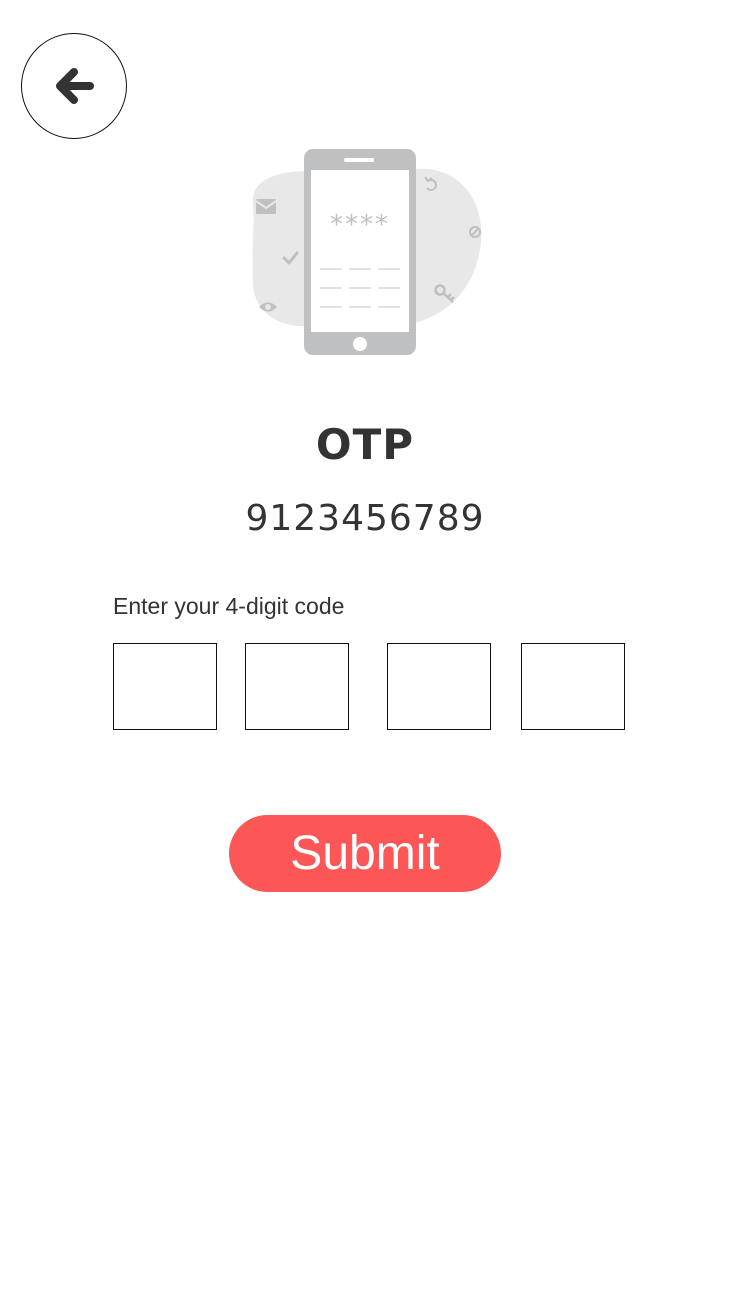 The height and width of the screenshot is (1300, 730). Describe the element at coordinates (229, 606) in the screenshot. I see `otp-instruction: Enter your 4-digit code` at that location.